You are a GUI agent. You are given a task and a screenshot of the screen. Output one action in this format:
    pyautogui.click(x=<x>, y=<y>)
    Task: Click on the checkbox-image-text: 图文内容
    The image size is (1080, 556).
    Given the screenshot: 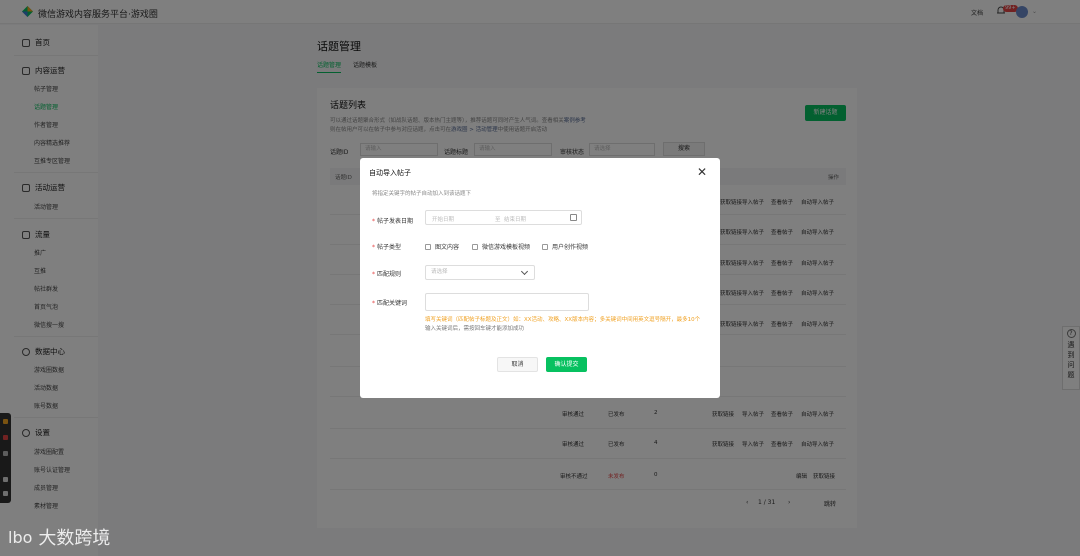 What is the action you would take?
    pyautogui.click(x=442, y=246)
    